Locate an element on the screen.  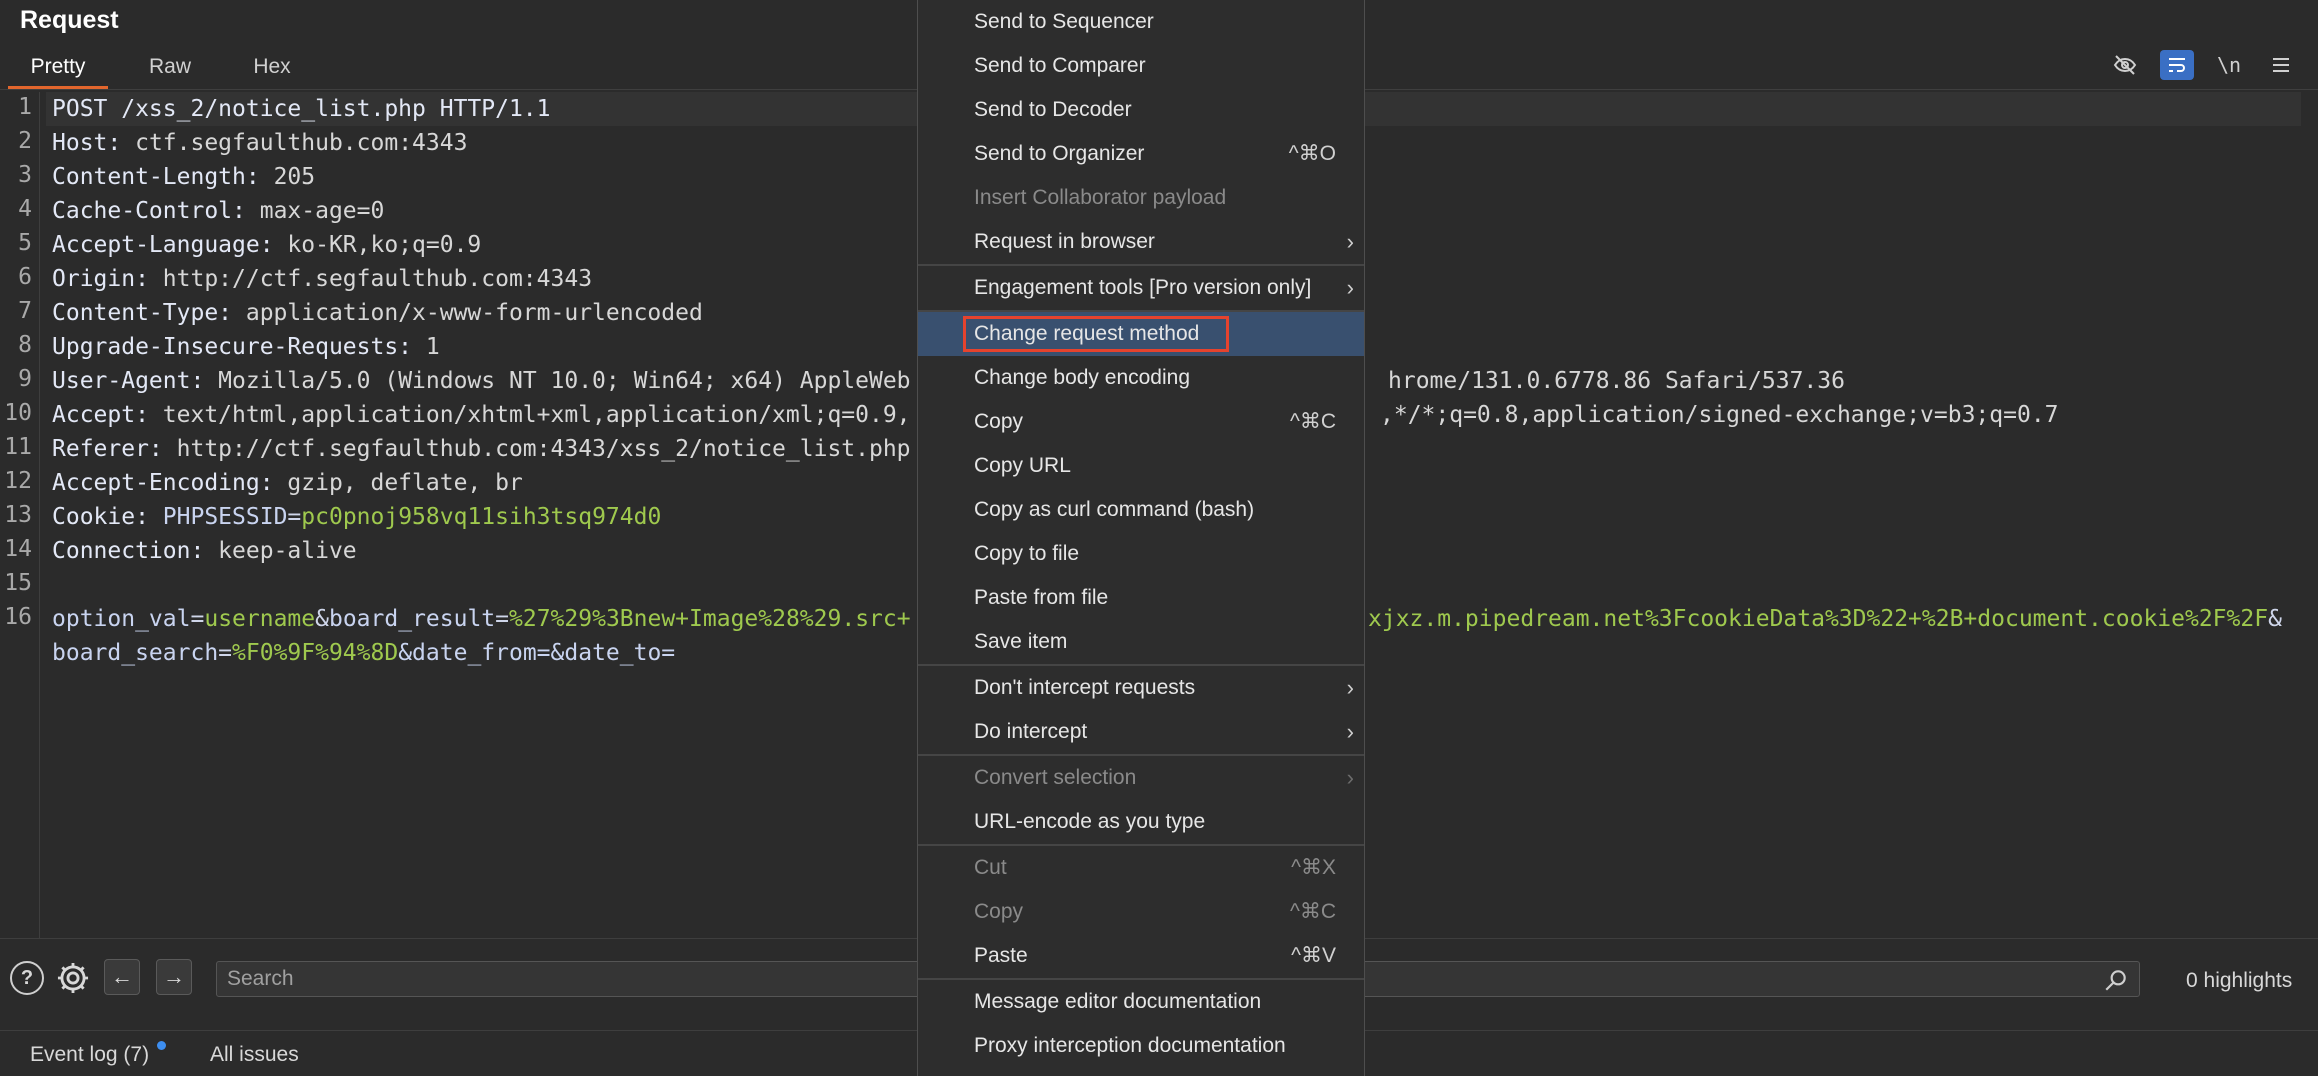
tab-raw: Raw is located at coordinates (170, 71).